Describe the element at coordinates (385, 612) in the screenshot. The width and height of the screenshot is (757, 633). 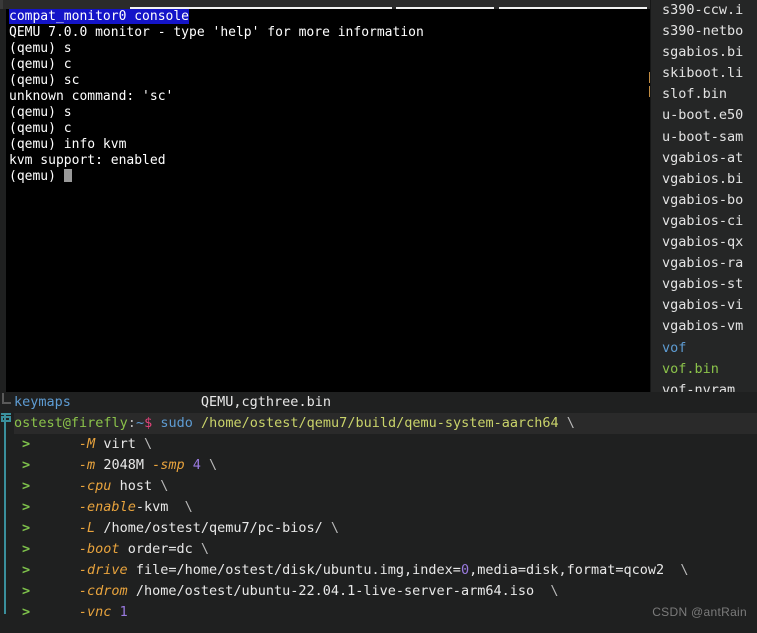
I see `shell-continuation-line: > -vnc 1` at that location.